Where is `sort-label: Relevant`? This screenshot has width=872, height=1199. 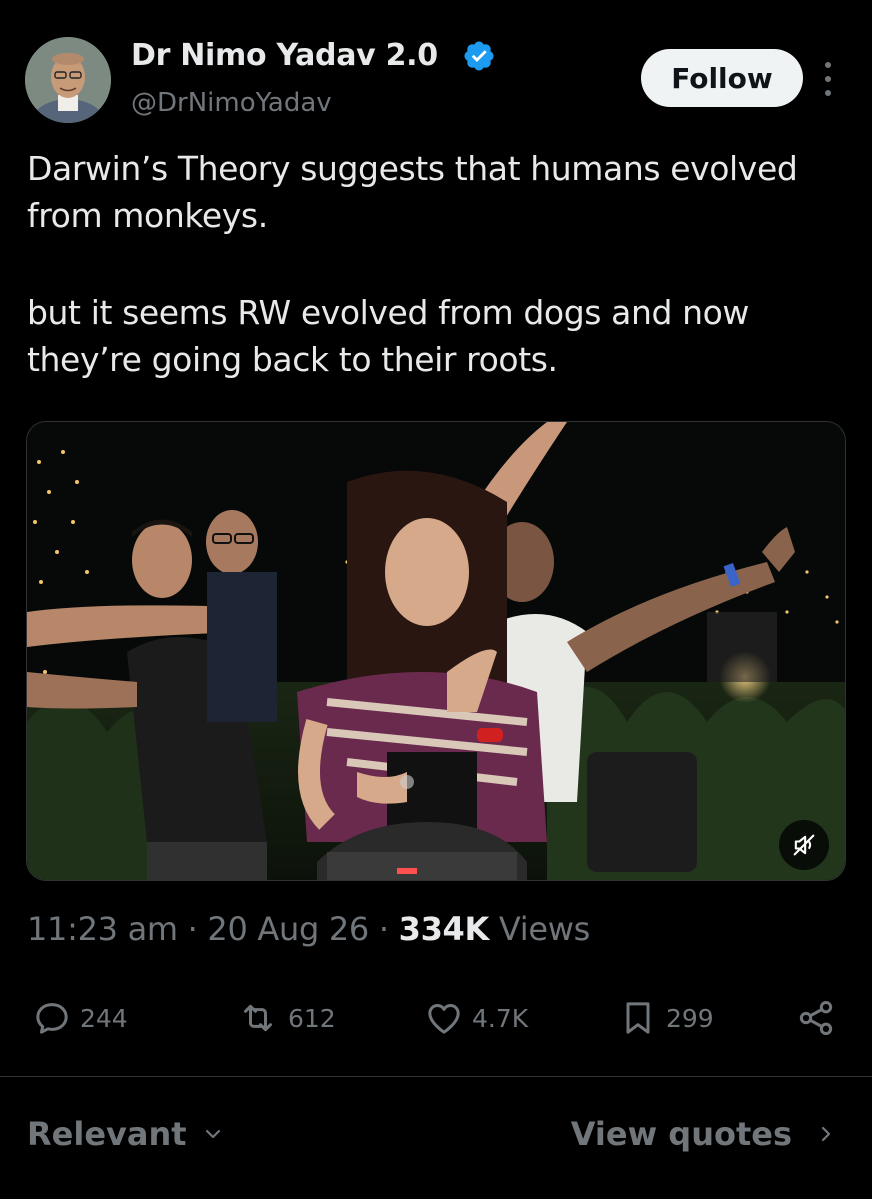 sort-label: Relevant is located at coordinates (107, 1134).